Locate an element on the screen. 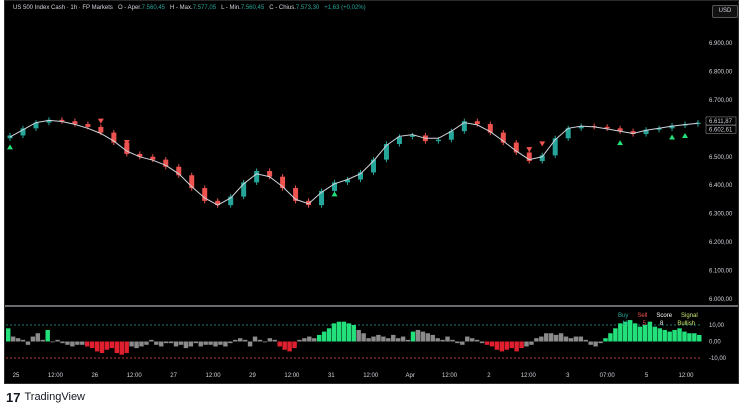 The width and height of the screenshot is (743, 411). y-tick-label: 6.700,00 is located at coordinates (721, 101).